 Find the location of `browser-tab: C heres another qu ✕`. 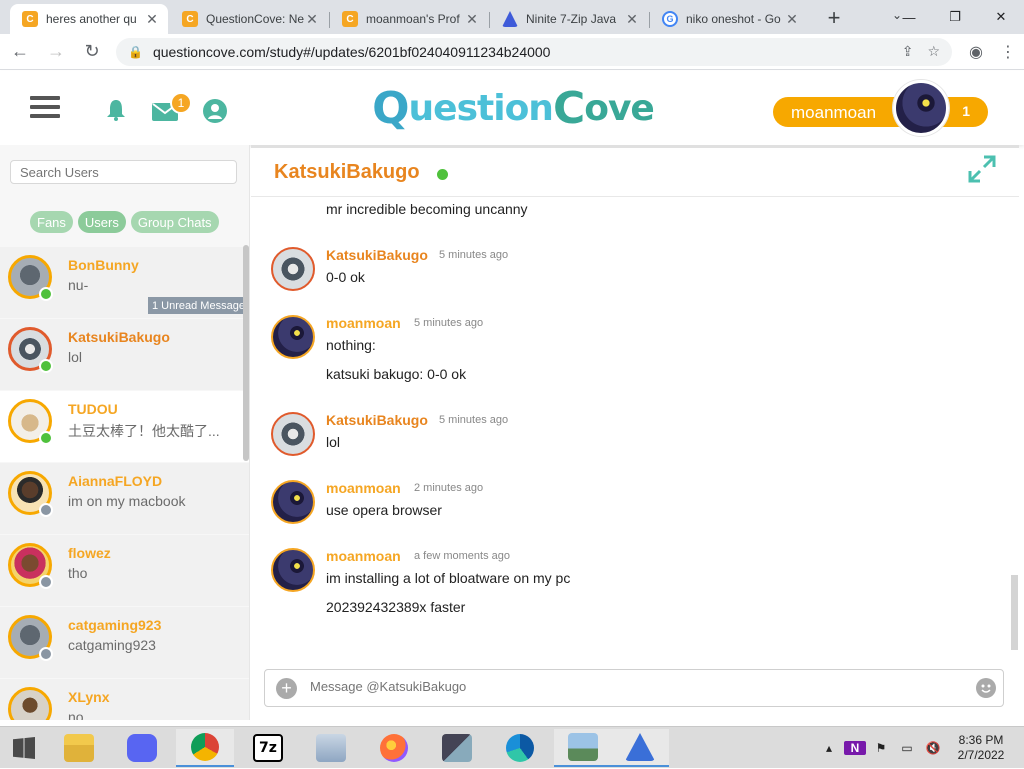

browser-tab: C heres another qu ✕ is located at coordinates (89, 19).